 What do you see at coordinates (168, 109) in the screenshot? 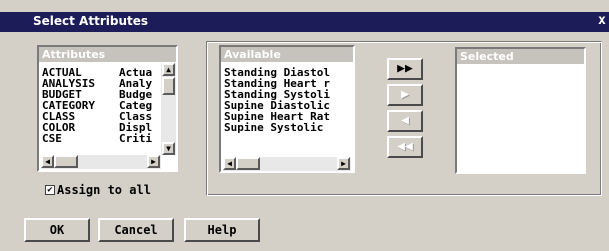
I see `attributes-vertical-scrollbar: ▲ ▼` at bounding box center [168, 109].